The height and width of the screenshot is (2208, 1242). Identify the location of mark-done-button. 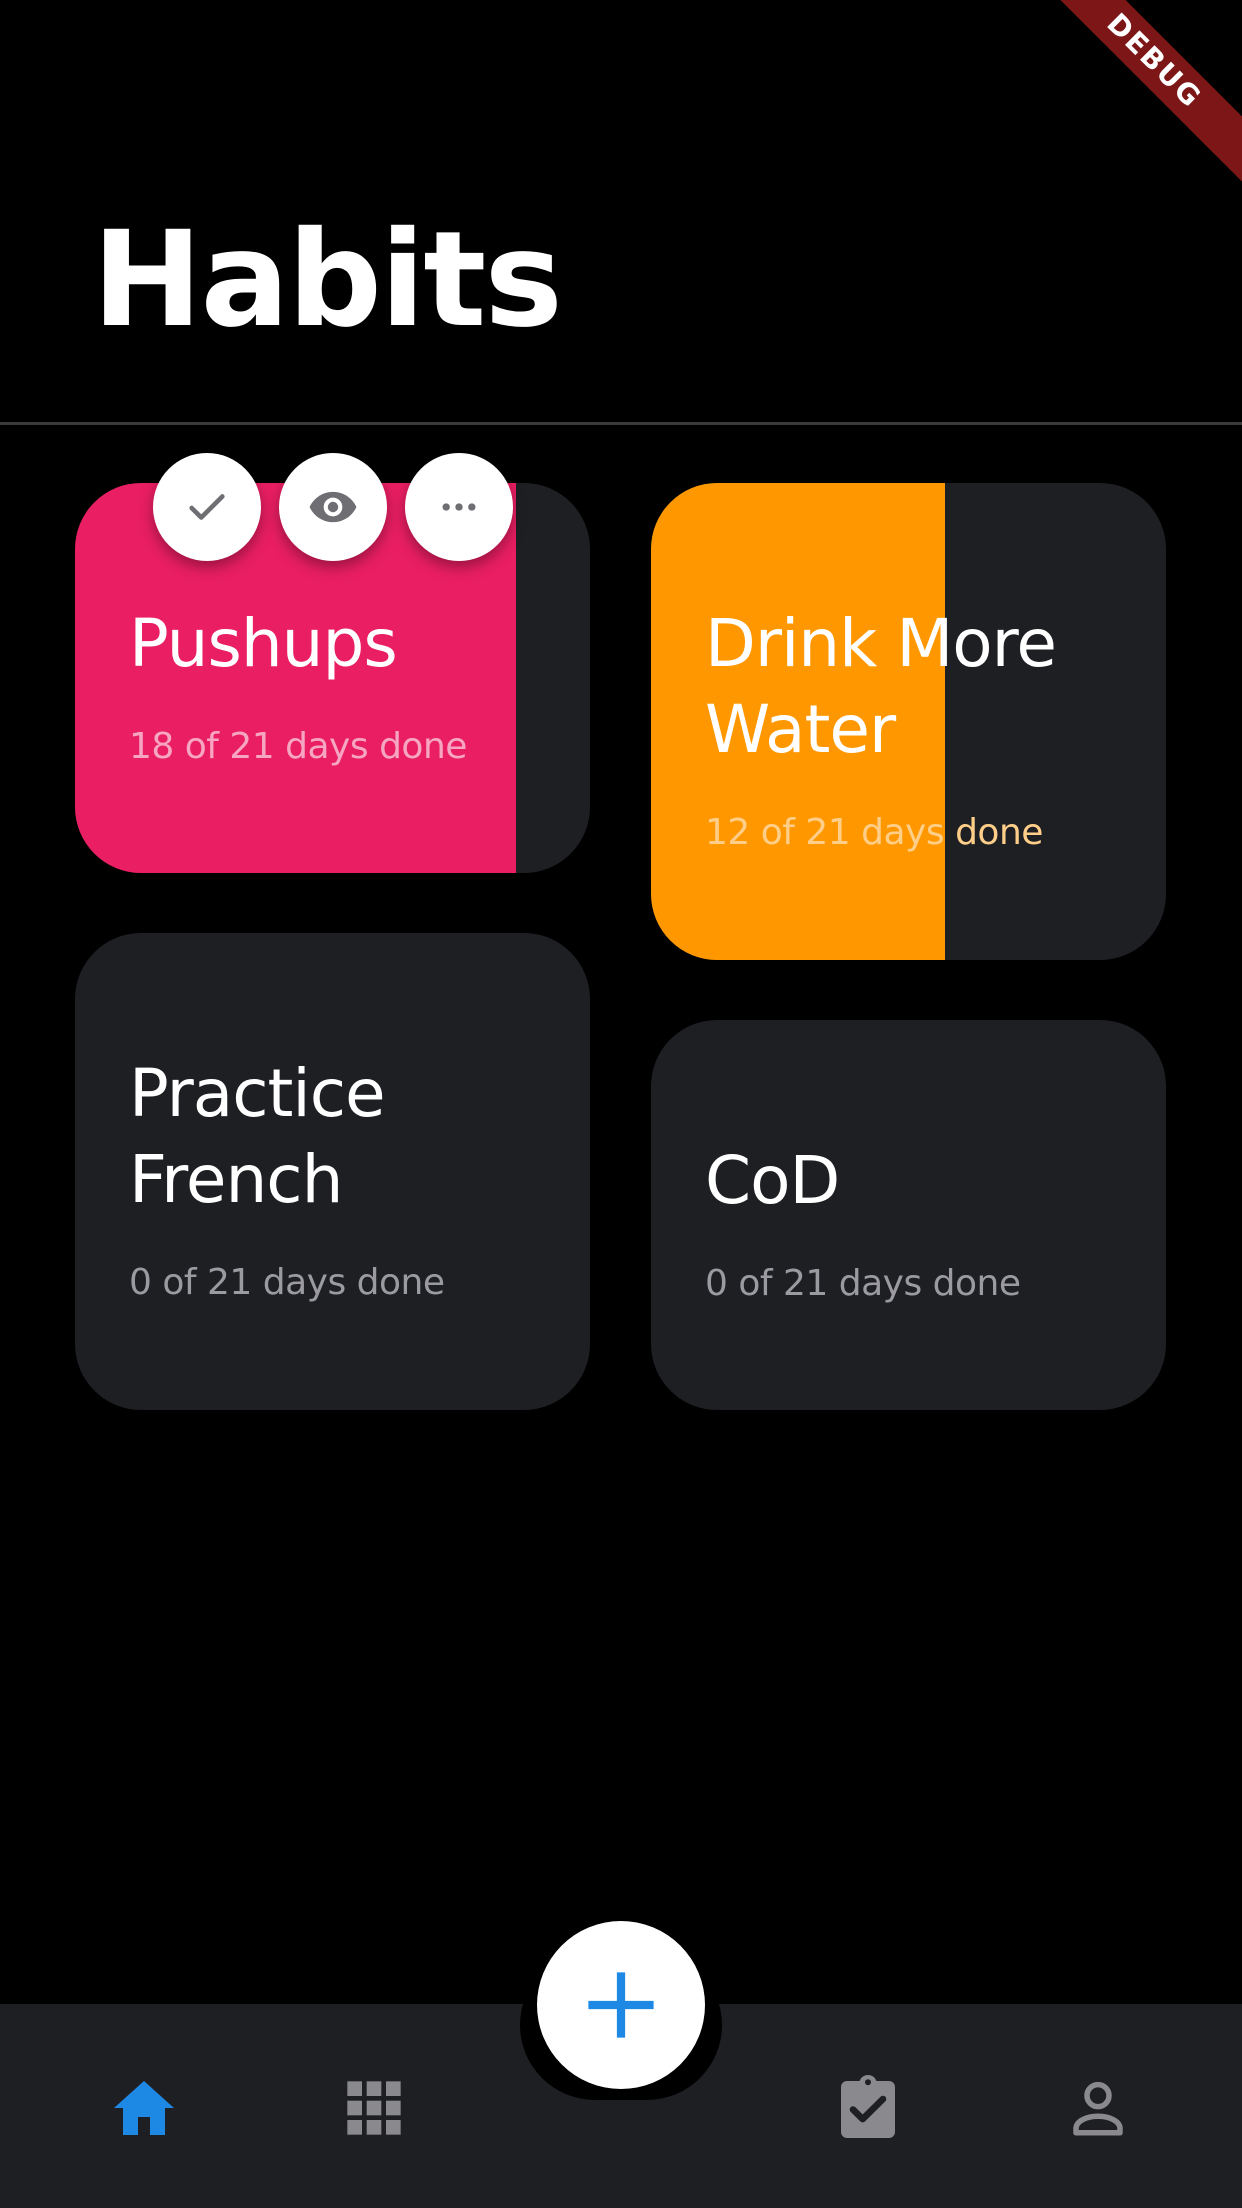
(207, 507).